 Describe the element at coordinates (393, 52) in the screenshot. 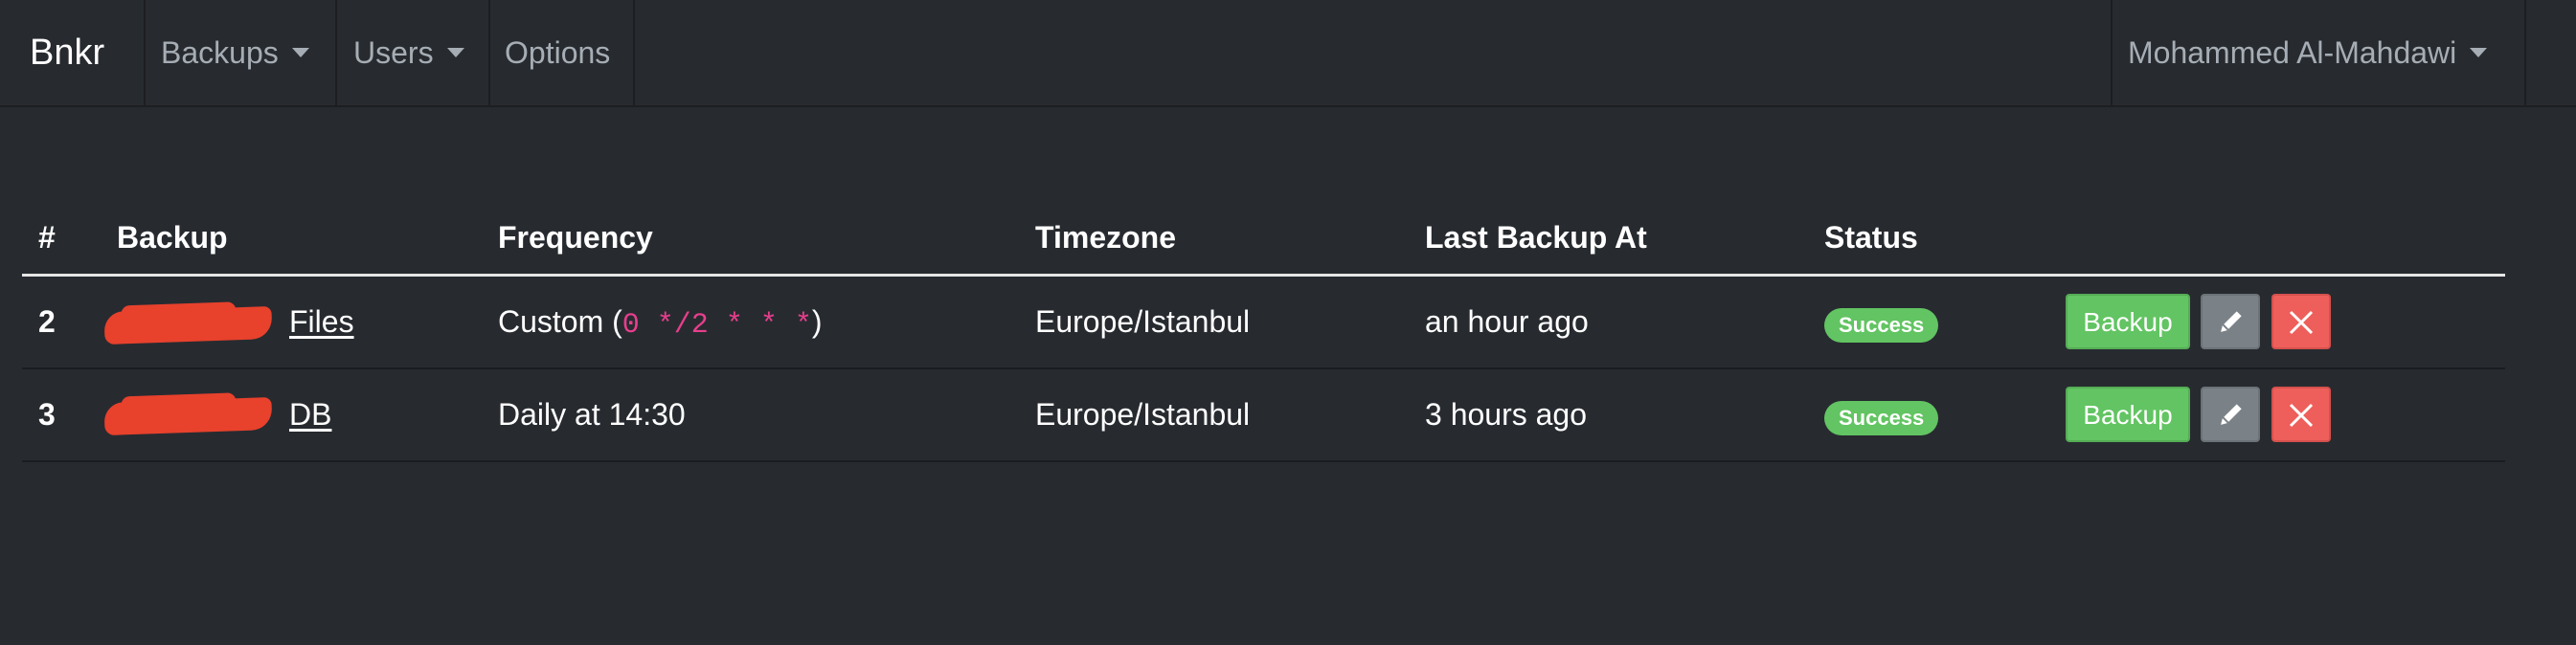

I see `nav-users-label: Users` at that location.